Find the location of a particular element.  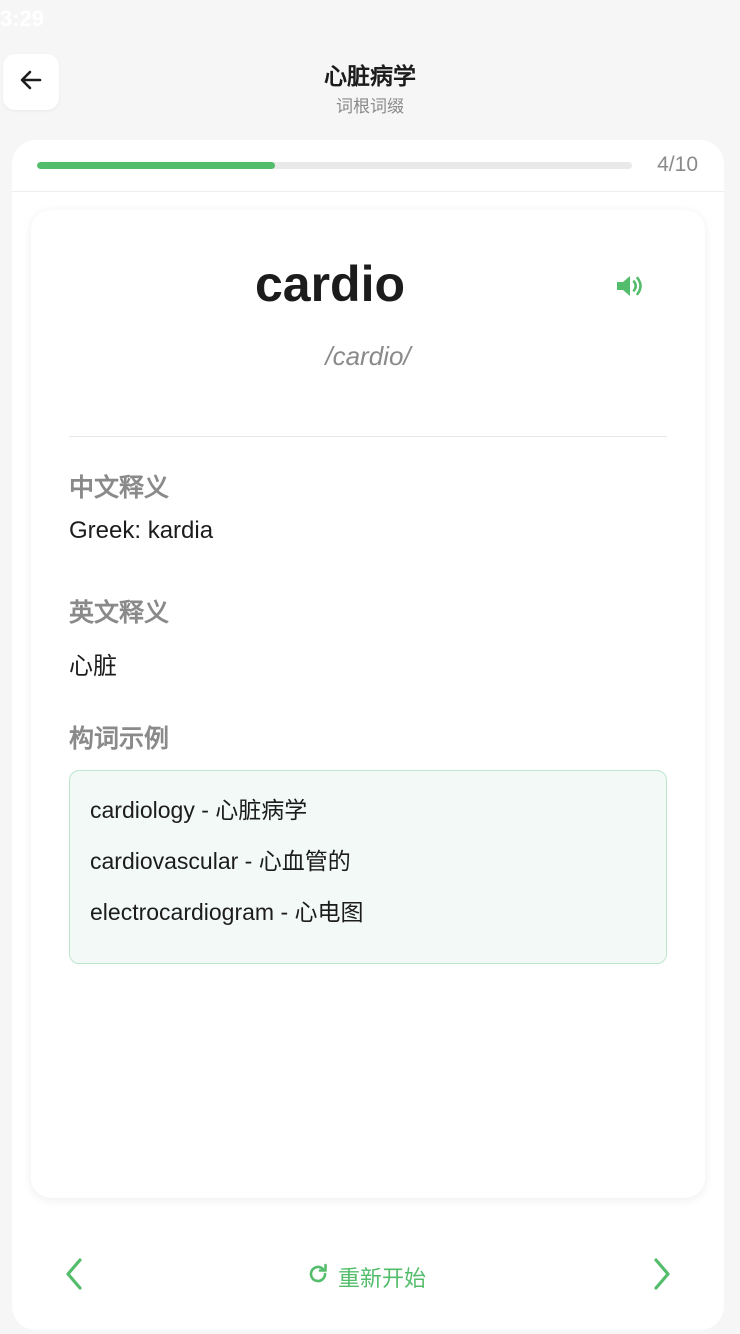

next-button is located at coordinates (662, 1276).